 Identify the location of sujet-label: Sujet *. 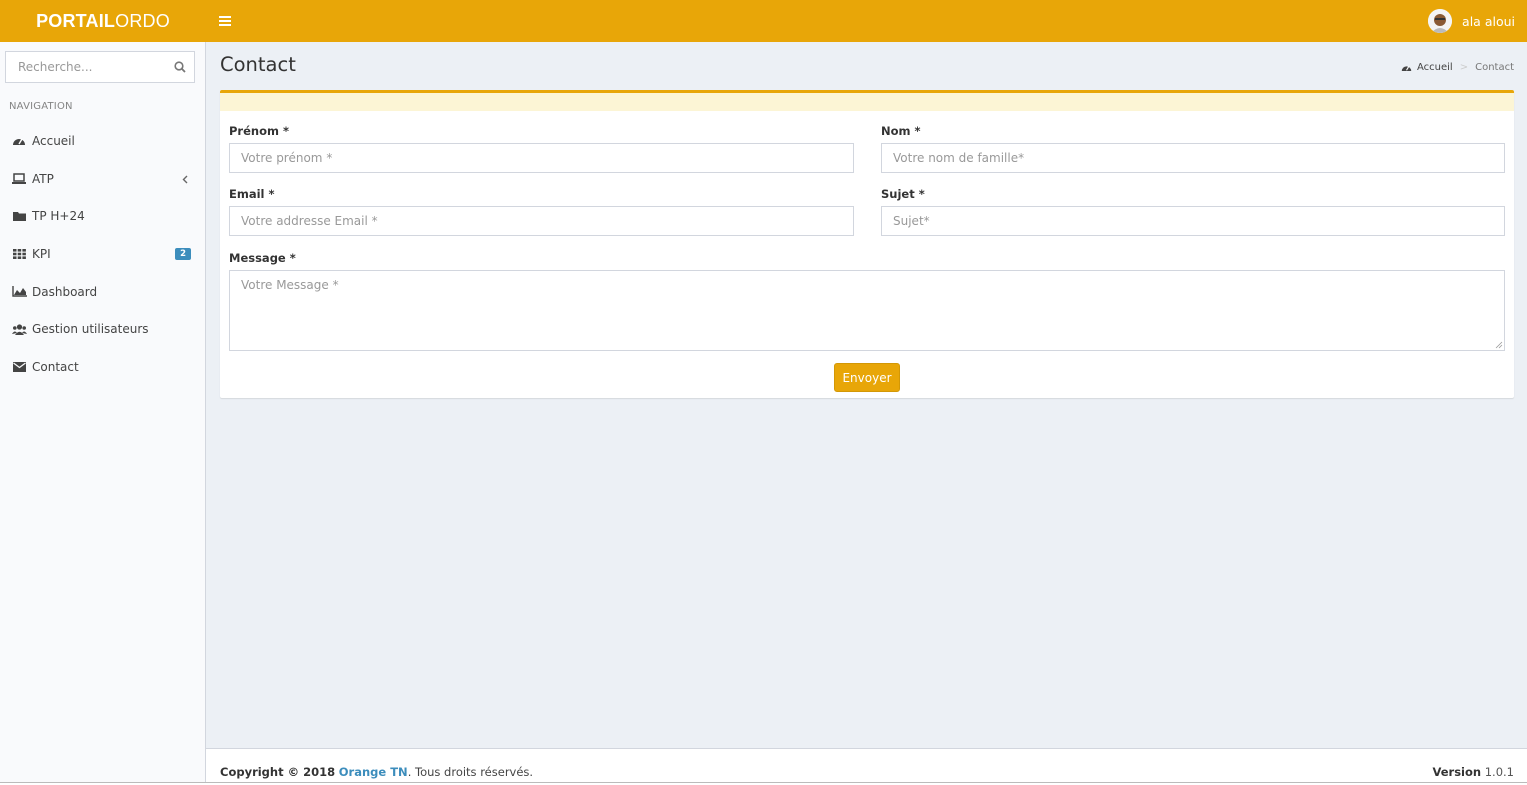
(903, 194).